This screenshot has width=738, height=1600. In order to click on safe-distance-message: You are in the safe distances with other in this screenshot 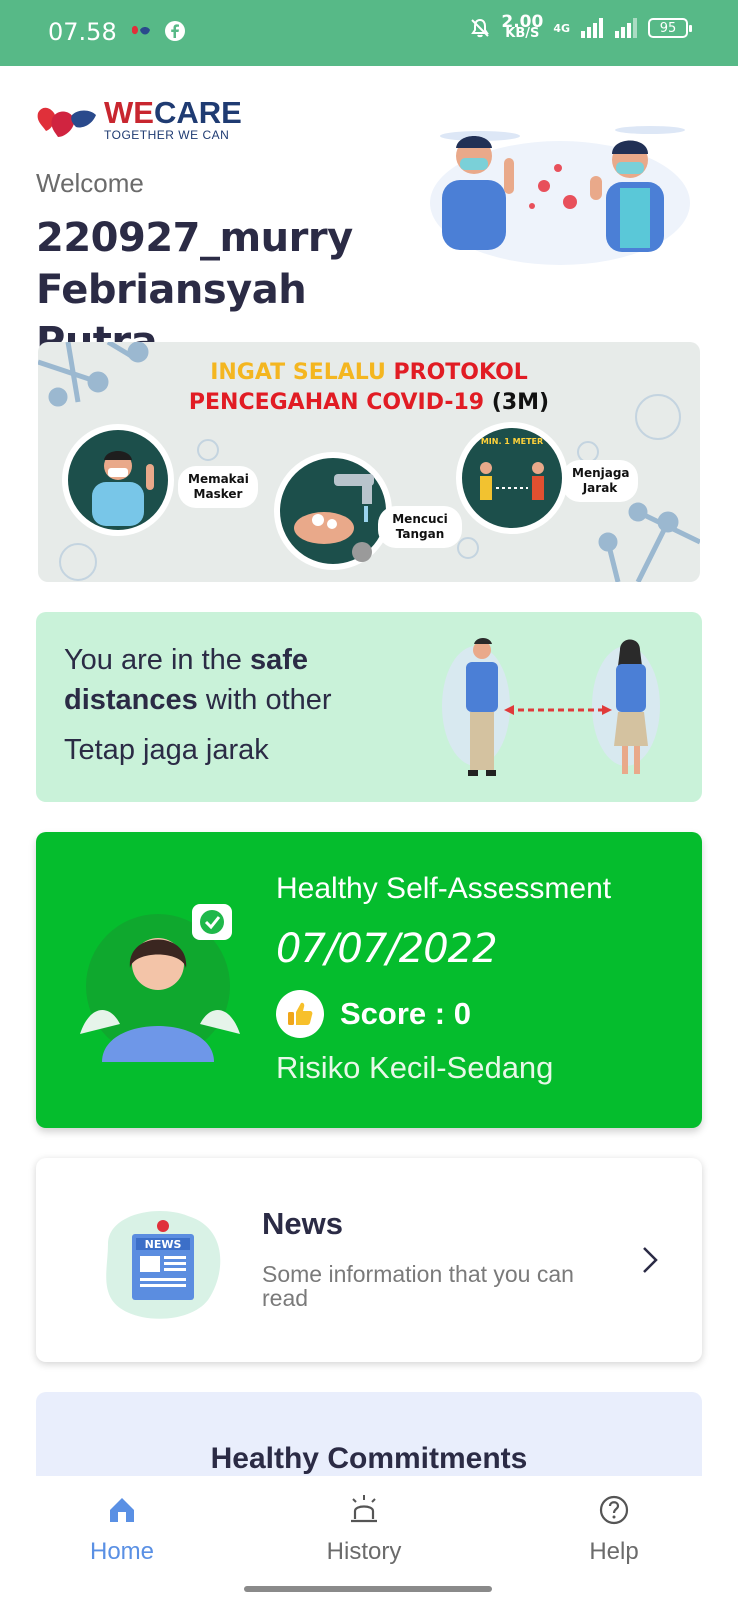, I will do `click(244, 680)`.